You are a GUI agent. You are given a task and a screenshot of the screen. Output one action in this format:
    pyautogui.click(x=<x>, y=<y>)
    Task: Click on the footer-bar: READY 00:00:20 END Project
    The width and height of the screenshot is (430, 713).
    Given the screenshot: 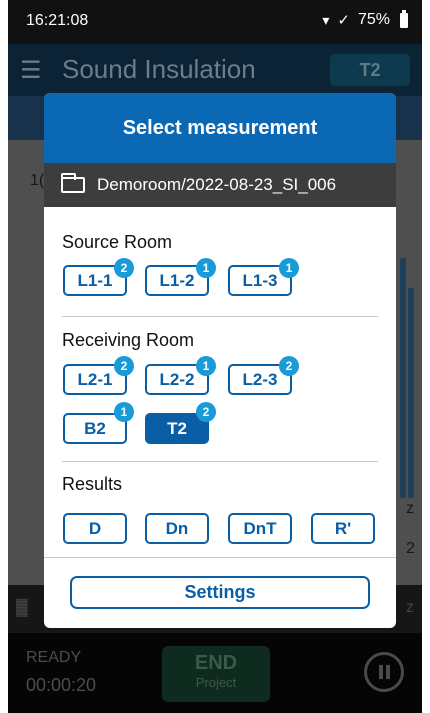 What is the action you would take?
    pyautogui.click(x=215, y=673)
    